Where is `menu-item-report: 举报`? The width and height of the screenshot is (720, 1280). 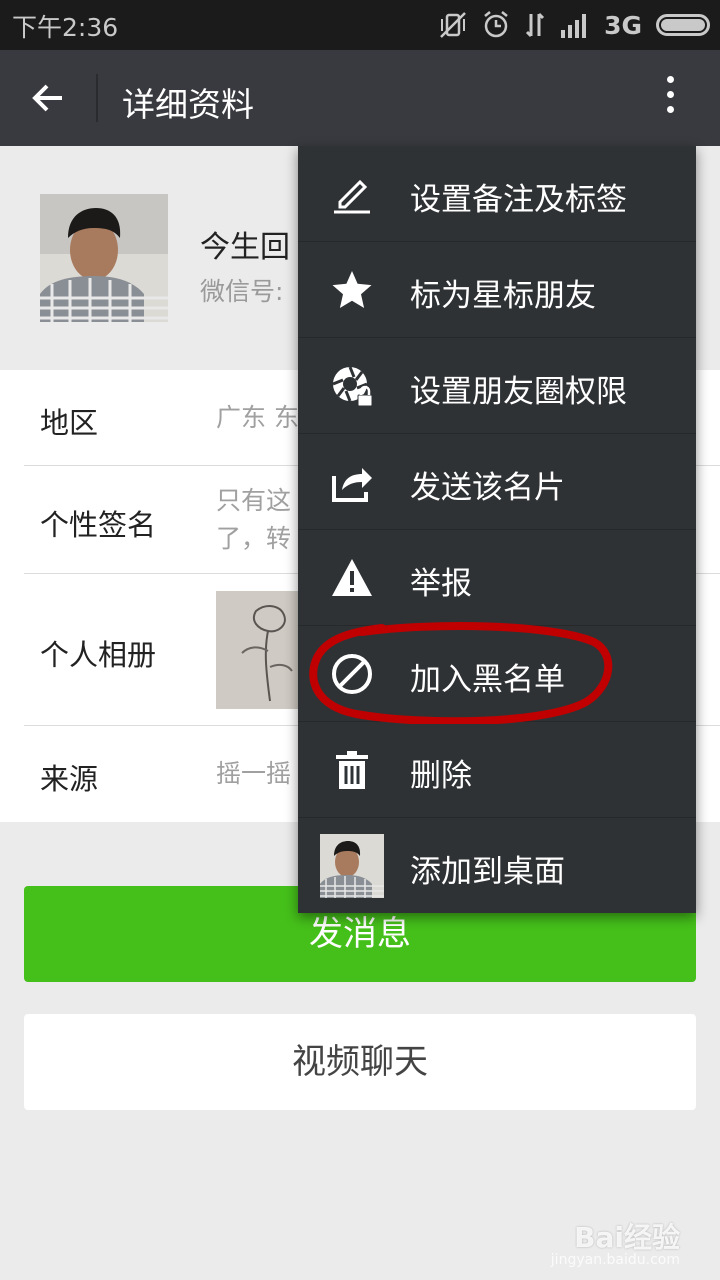 menu-item-report: 举报 is located at coordinates (497, 578).